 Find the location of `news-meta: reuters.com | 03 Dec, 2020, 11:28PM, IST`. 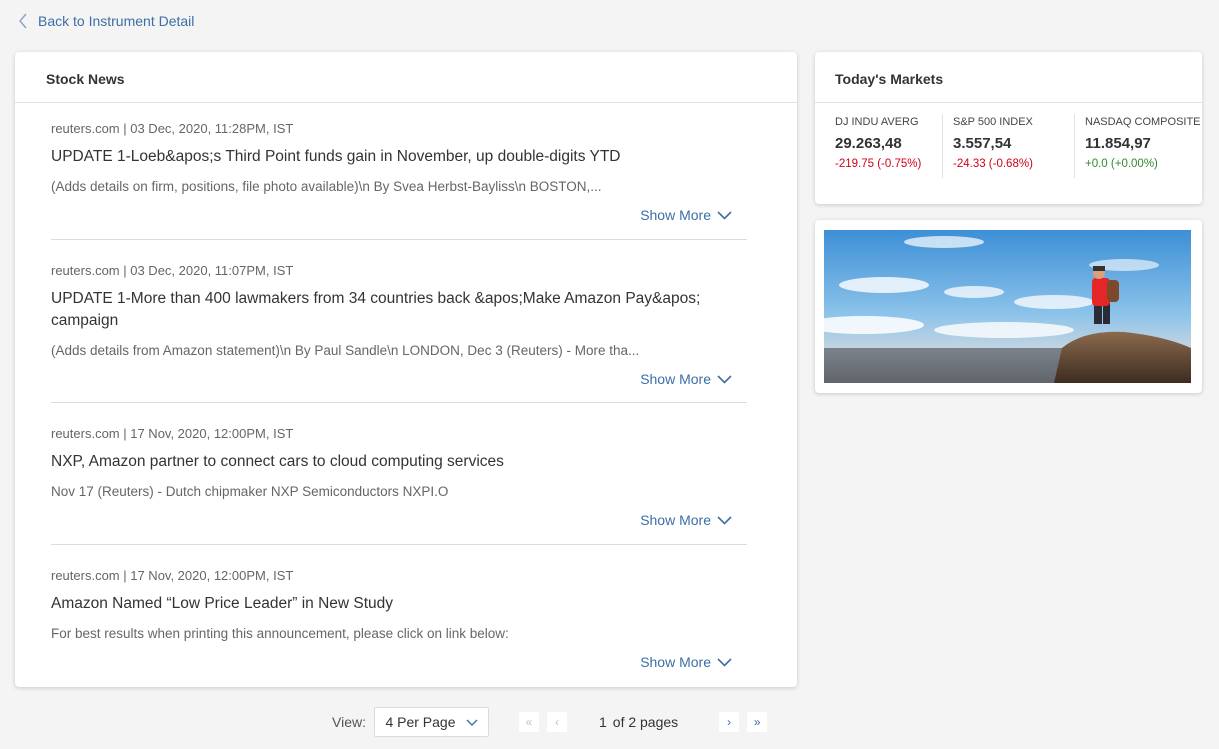

news-meta: reuters.com | 03 Dec, 2020, 11:28PM, IST is located at coordinates (172, 128).